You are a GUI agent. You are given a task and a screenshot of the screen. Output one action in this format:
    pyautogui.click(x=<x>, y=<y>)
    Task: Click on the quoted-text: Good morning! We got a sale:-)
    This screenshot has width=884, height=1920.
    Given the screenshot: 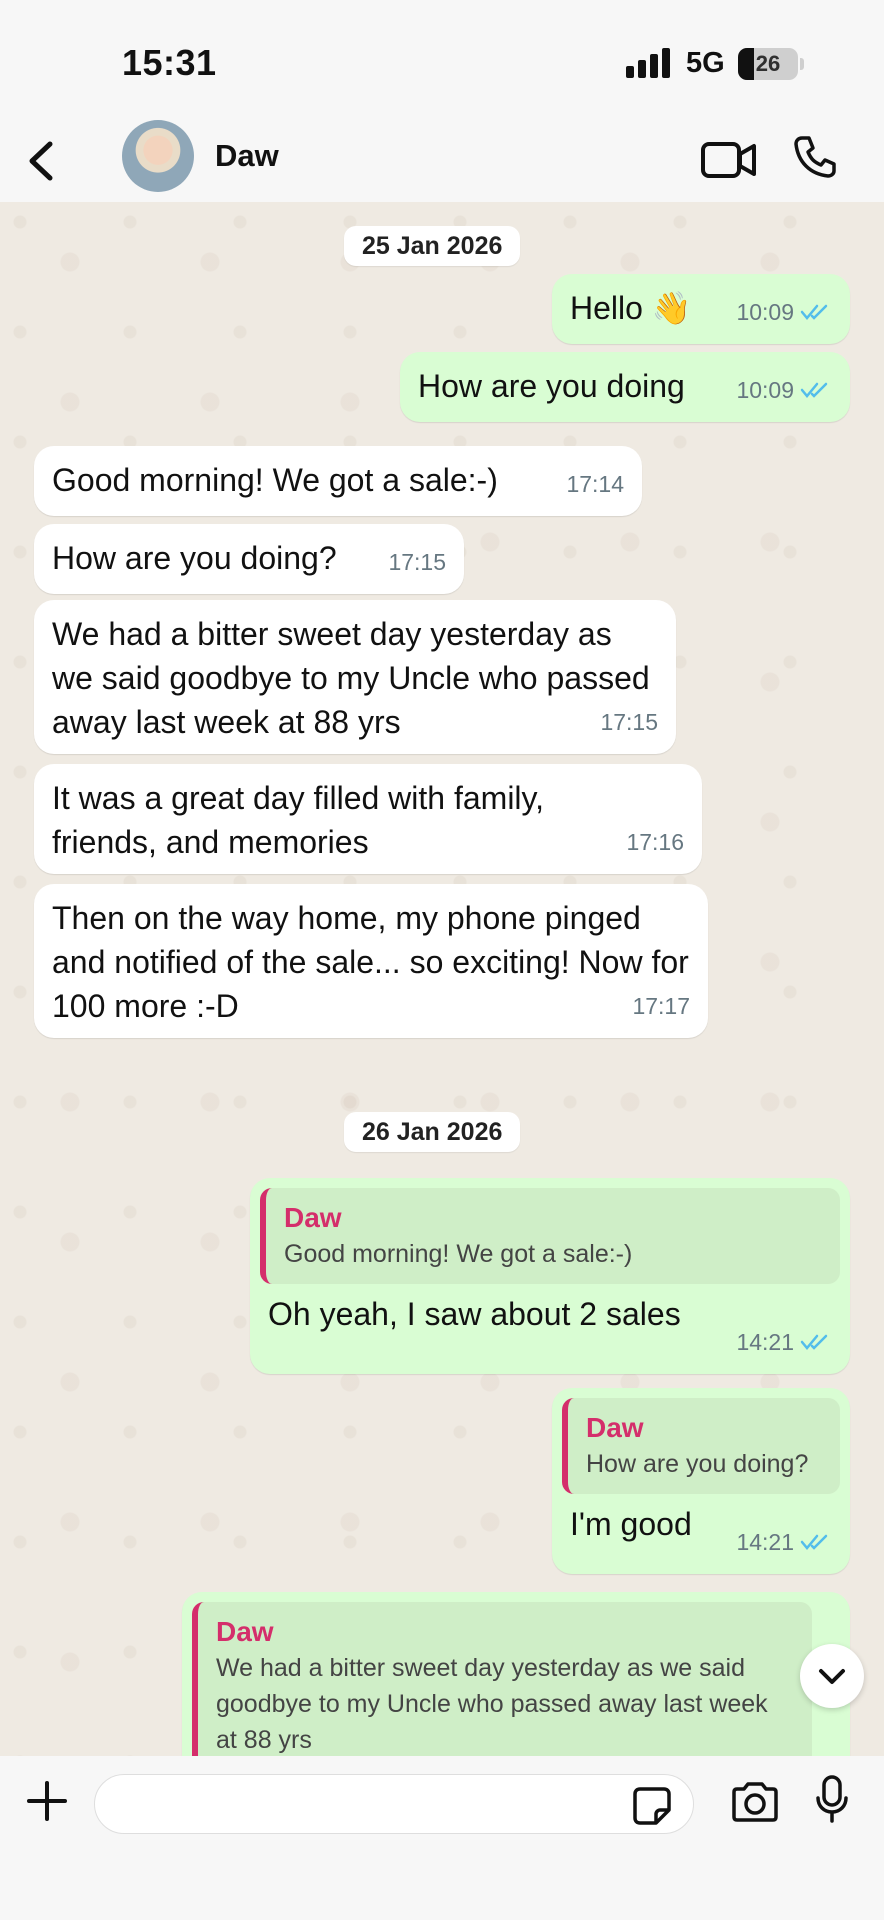 What is the action you would take?
    pyautogui.click(x=458, y=1254)
    